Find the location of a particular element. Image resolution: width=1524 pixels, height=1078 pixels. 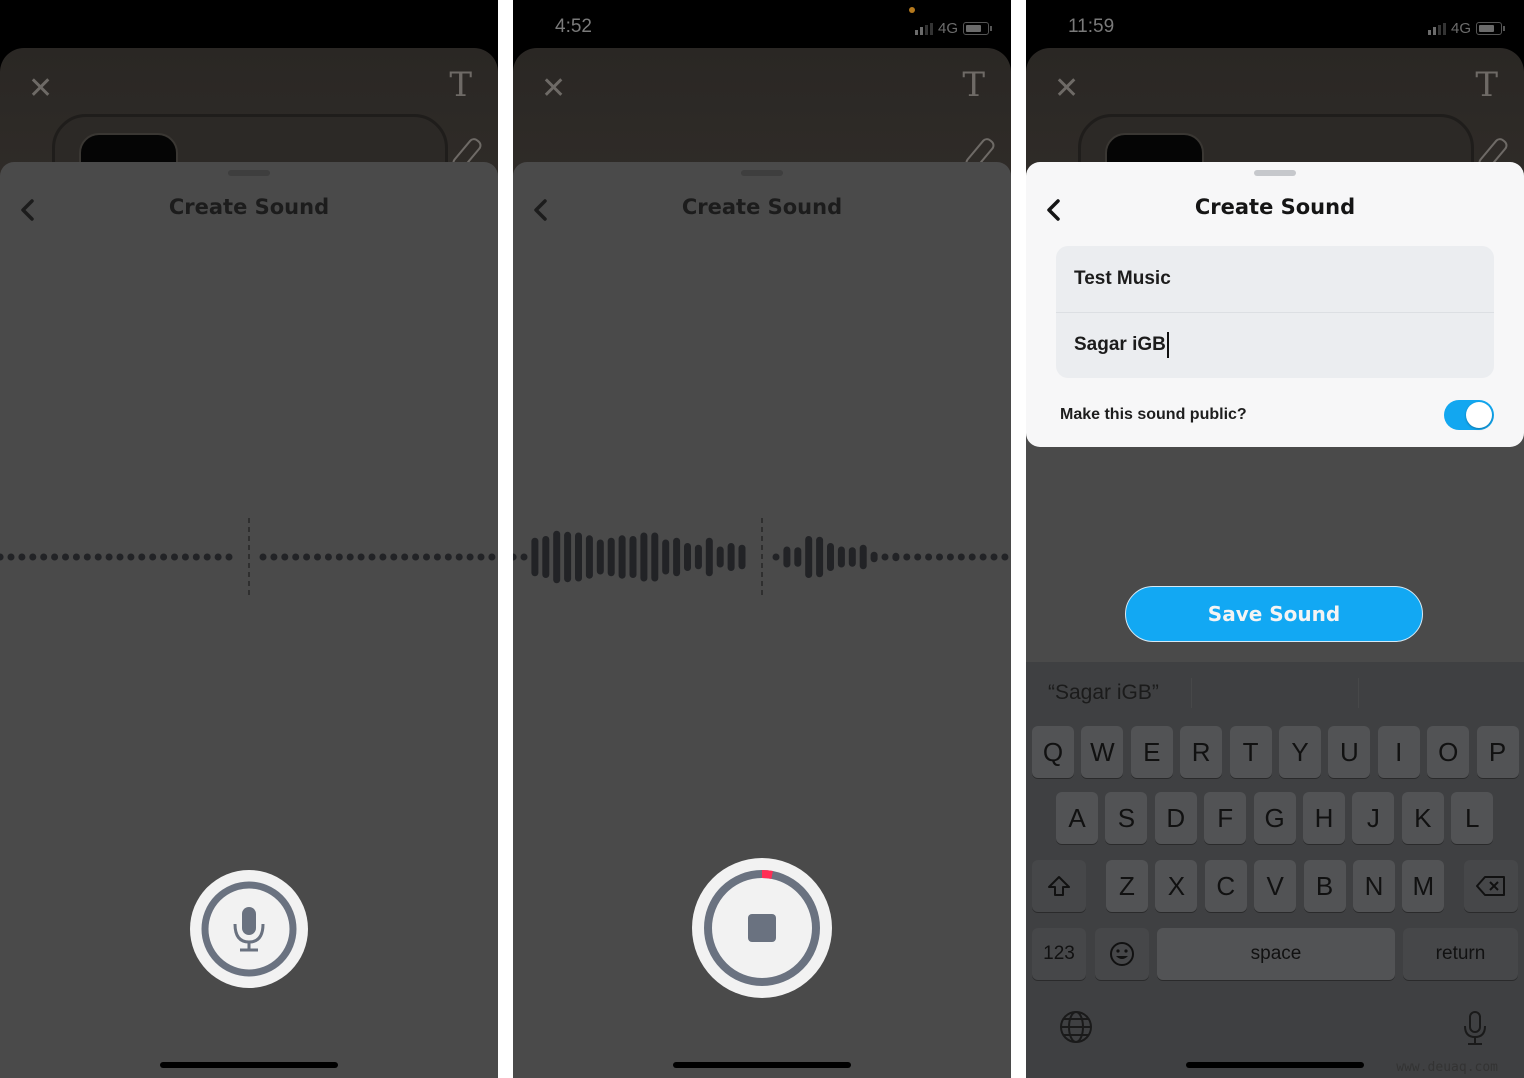

key-c: C is located at coordinates (1225, 886).